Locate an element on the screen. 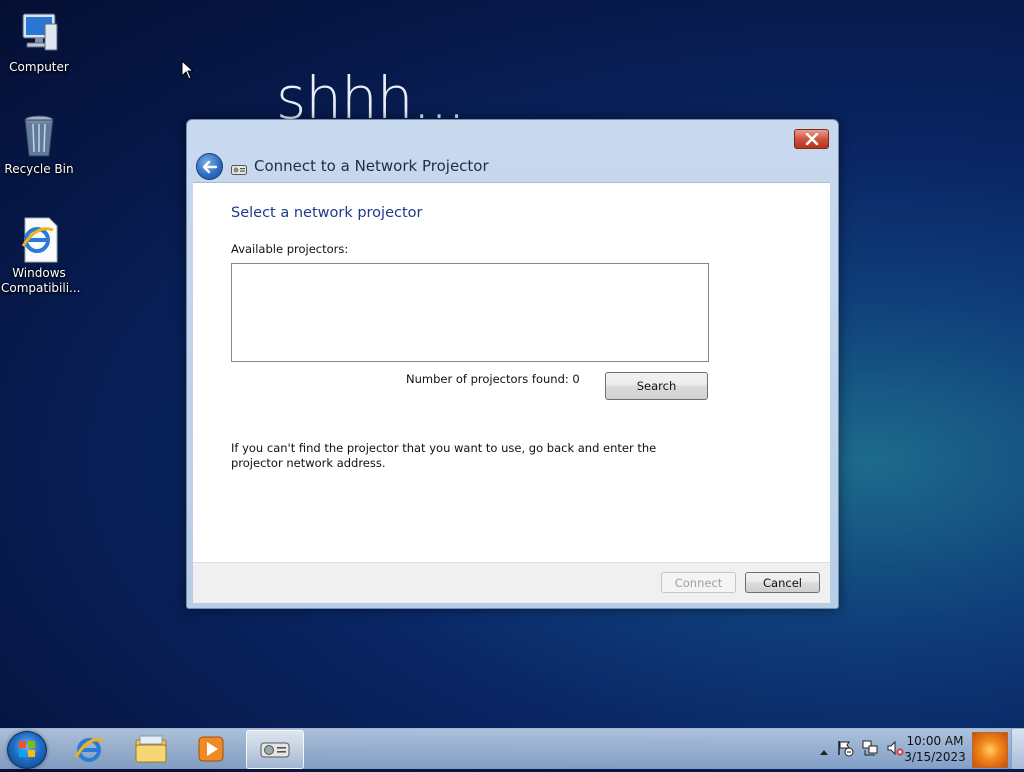 The image size is (1024, 772). cancel-button: Cancel is located at coordinates (782, 582).